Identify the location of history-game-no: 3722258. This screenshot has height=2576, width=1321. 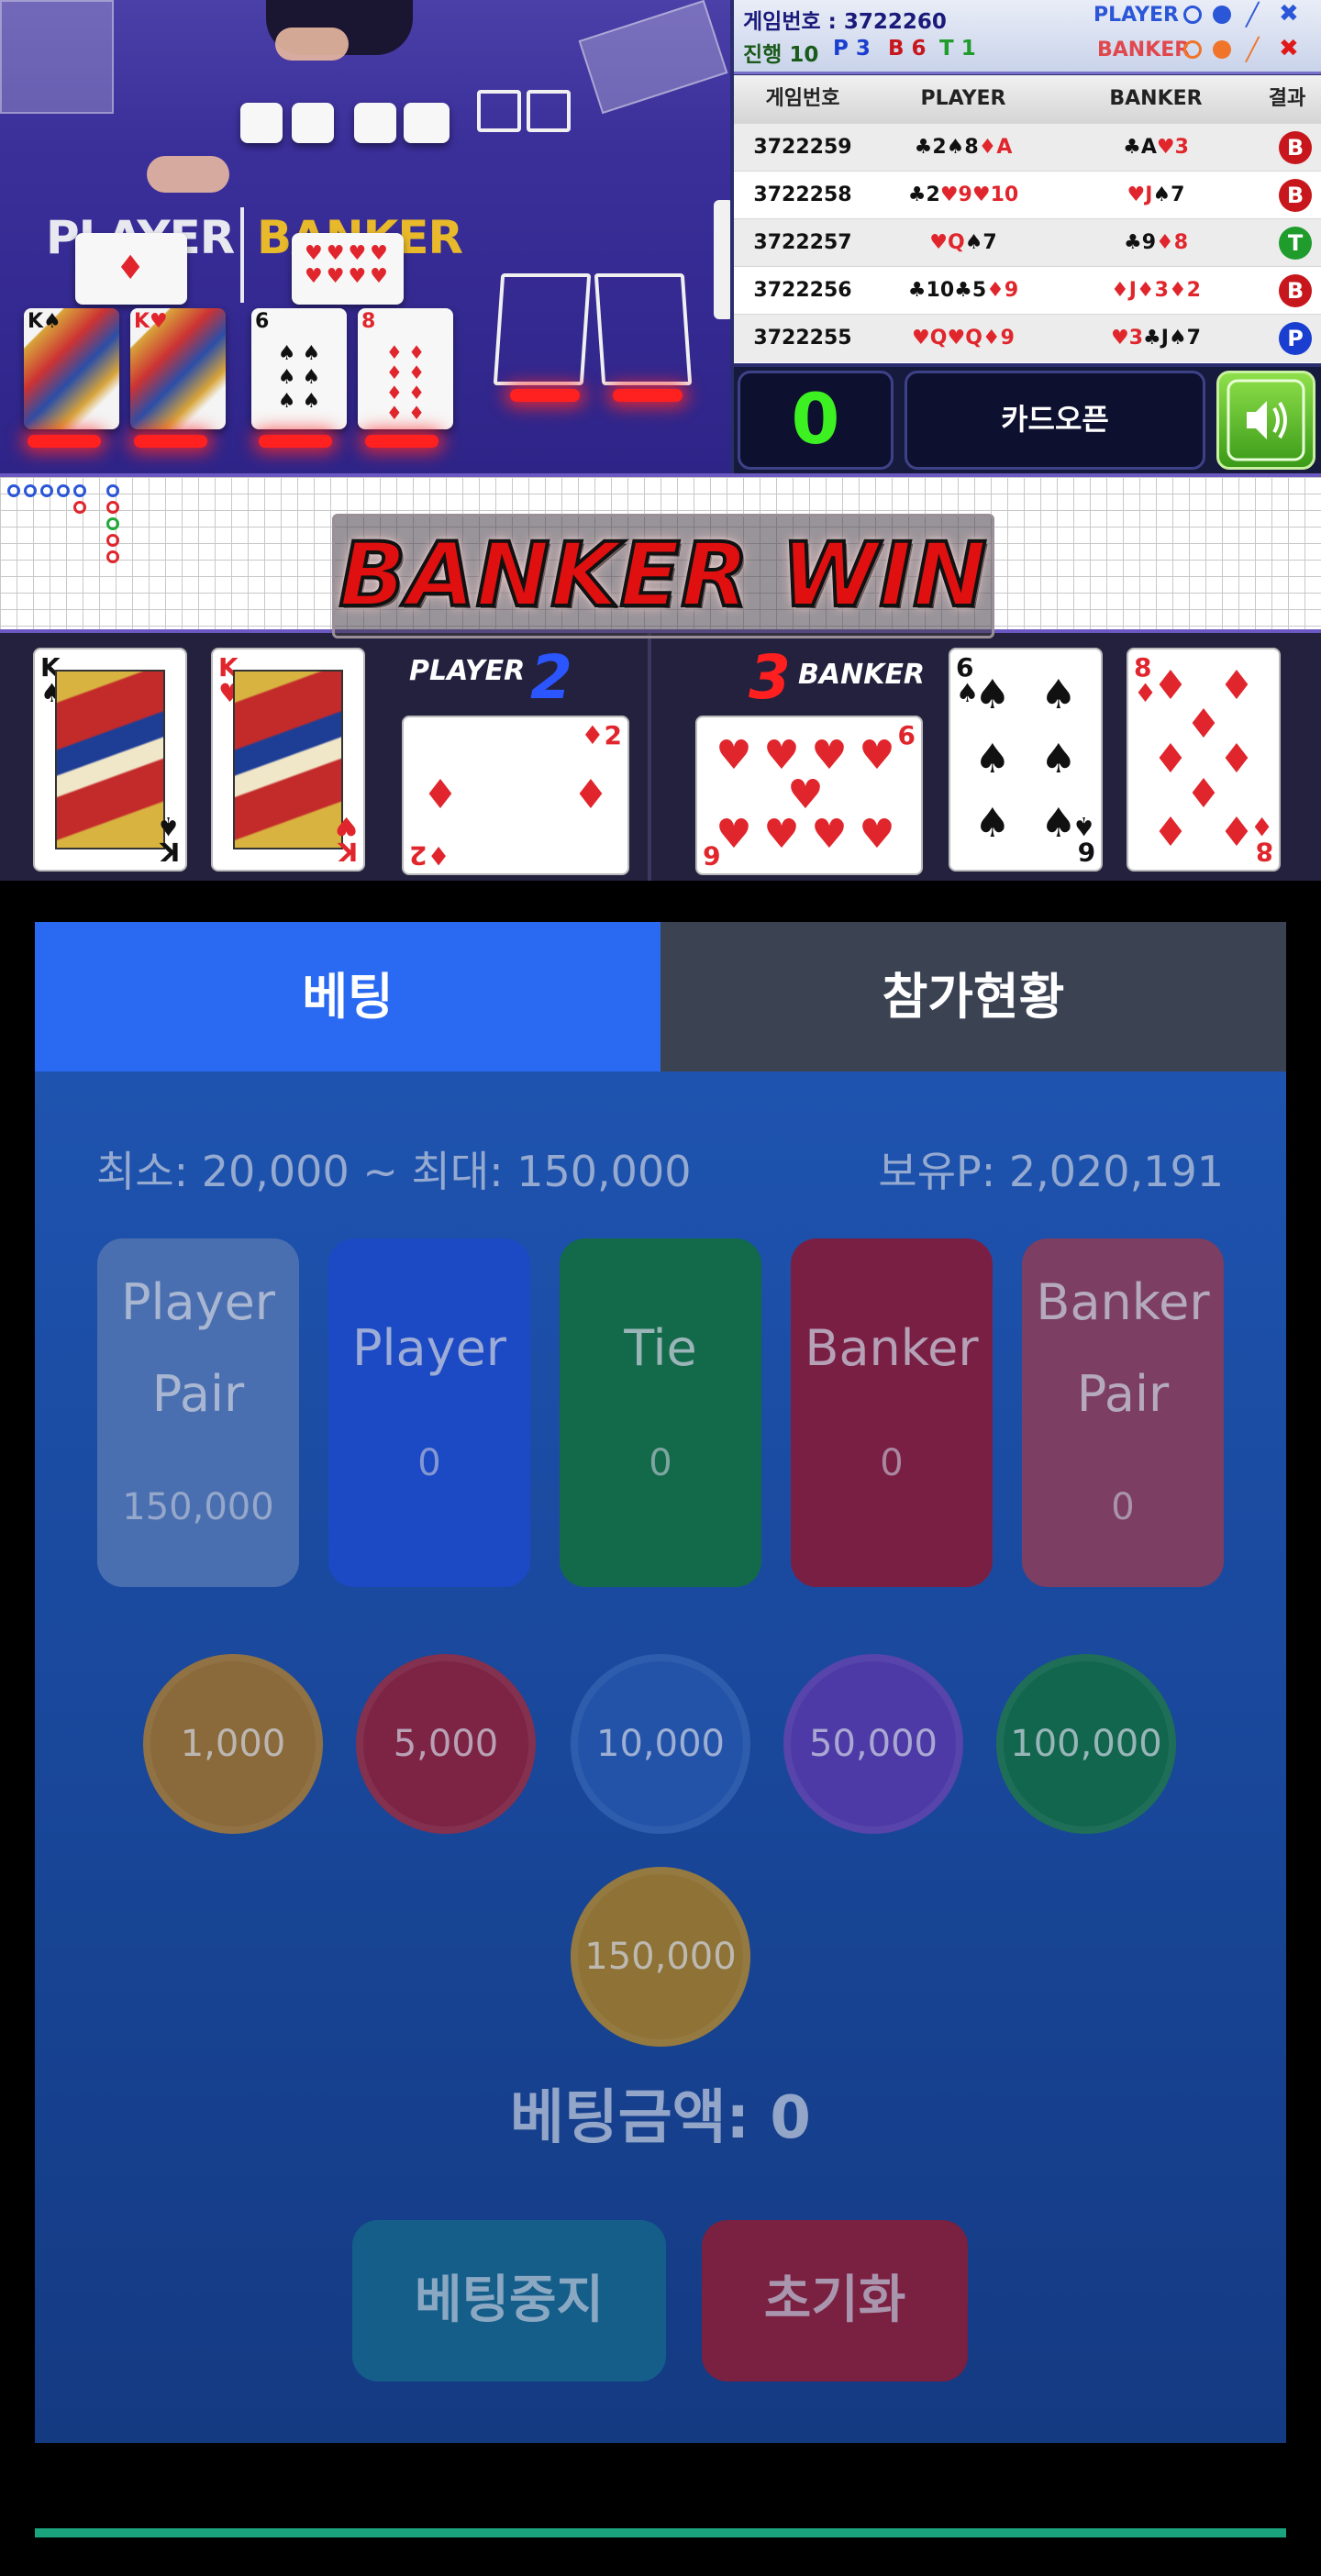
(802, 194).